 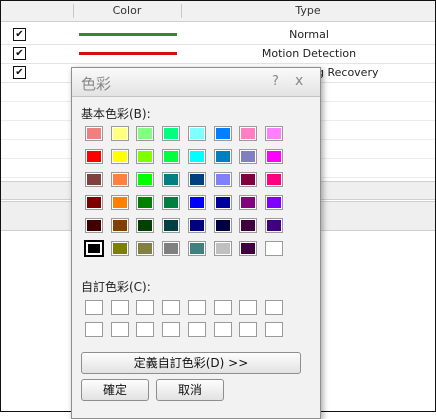 I want to click on dialog-title: 色彩, so click(x=96, y=84).